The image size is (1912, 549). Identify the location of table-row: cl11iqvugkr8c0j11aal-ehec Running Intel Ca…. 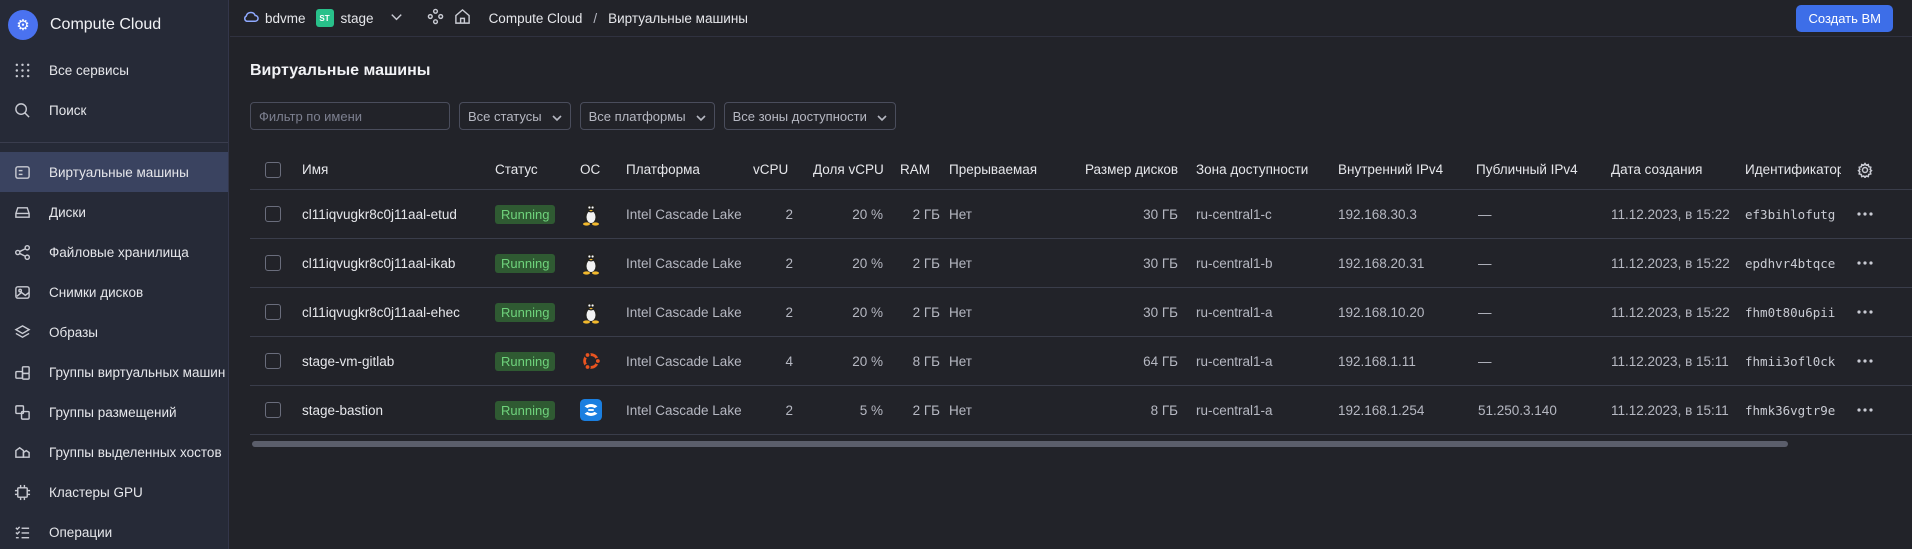
(1081, 312).